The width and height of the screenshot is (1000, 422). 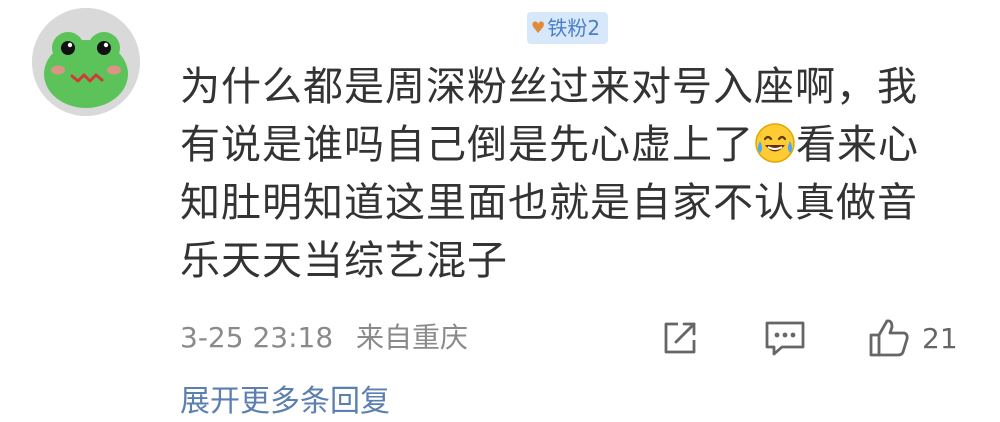 What do you see at coordinates (412, 337) in the screenshot?
I see `comment-location: 来自重庆` at bounding box center [412, 337].